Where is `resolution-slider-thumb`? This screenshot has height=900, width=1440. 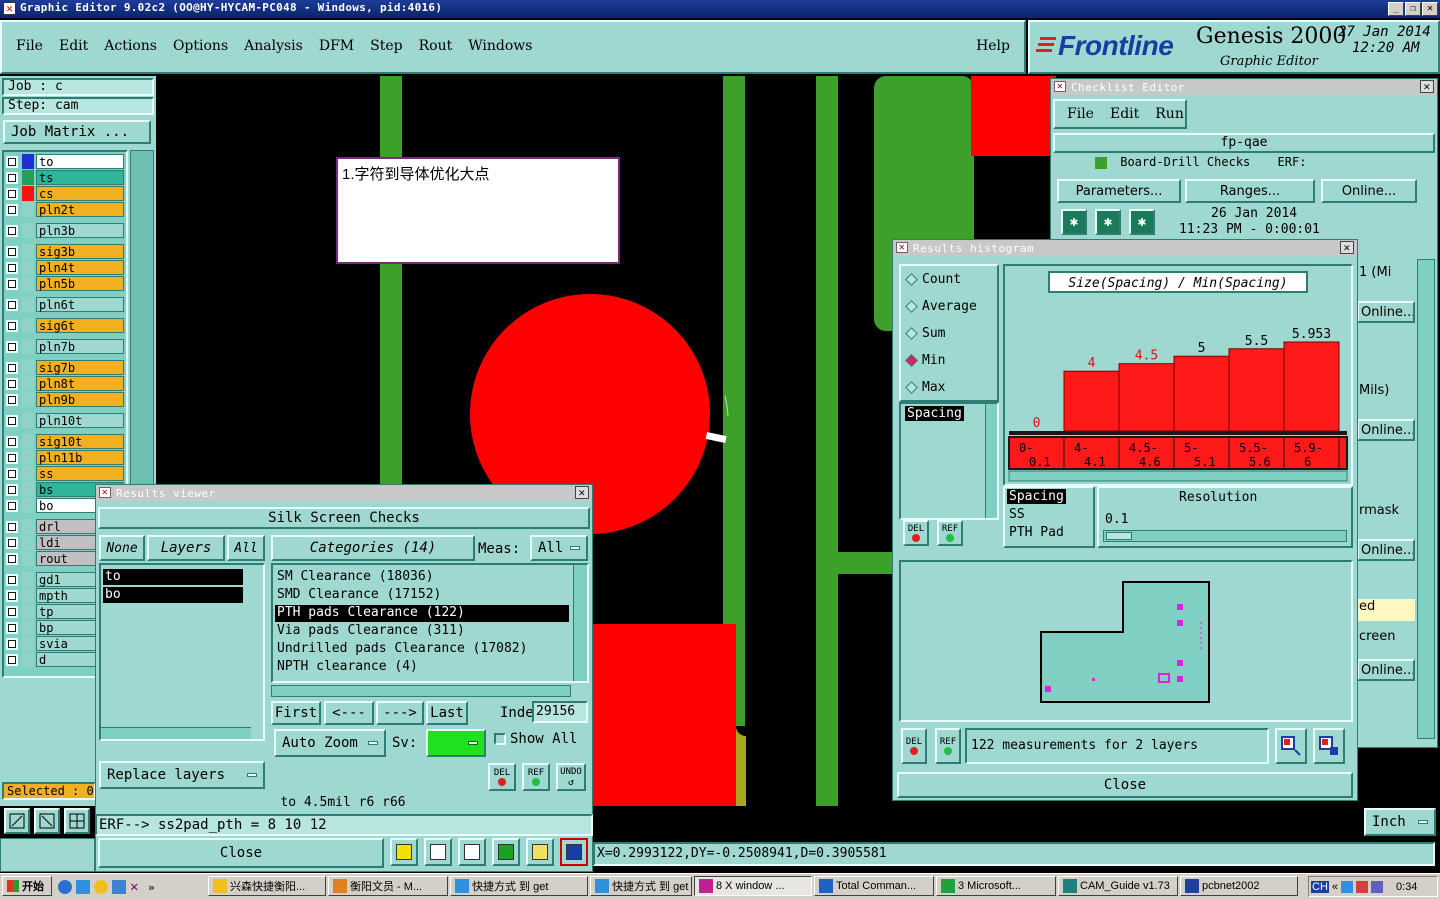
resolution-slider-thumb is located at coordinates (1119, 536).